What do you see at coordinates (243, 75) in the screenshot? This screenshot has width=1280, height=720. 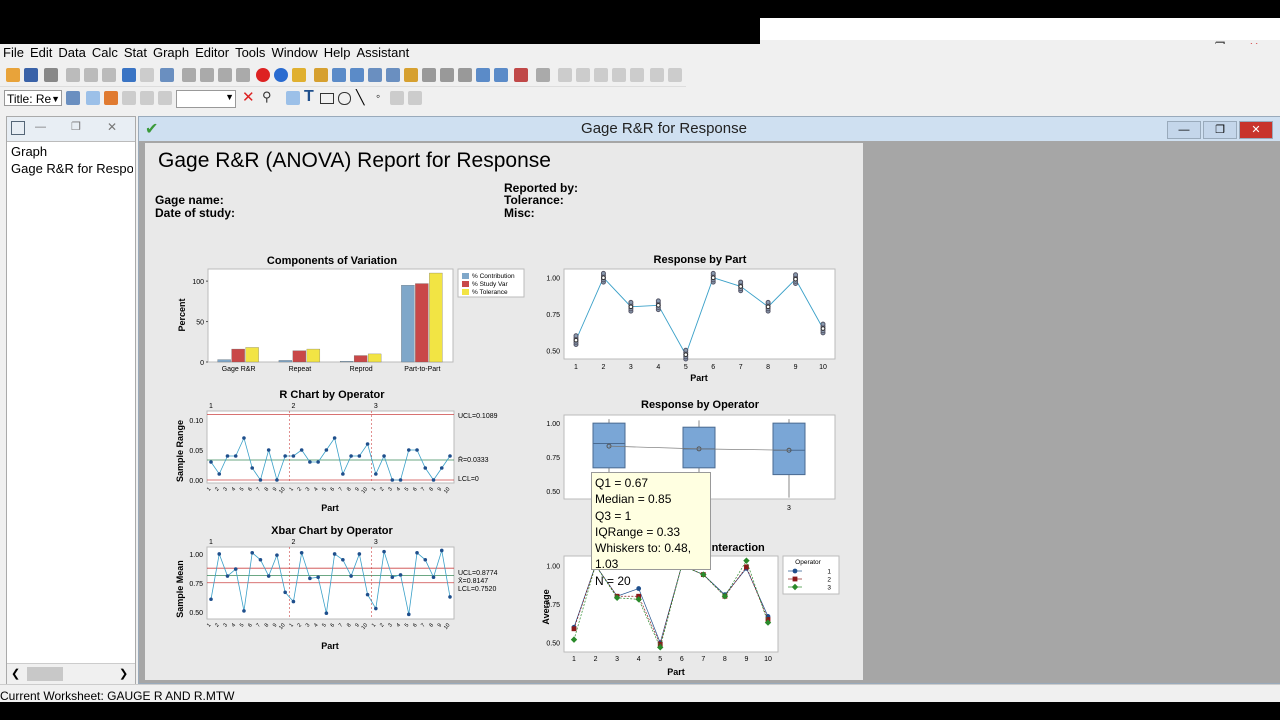 I see `replace-icon` at bounding box center [243, 75].